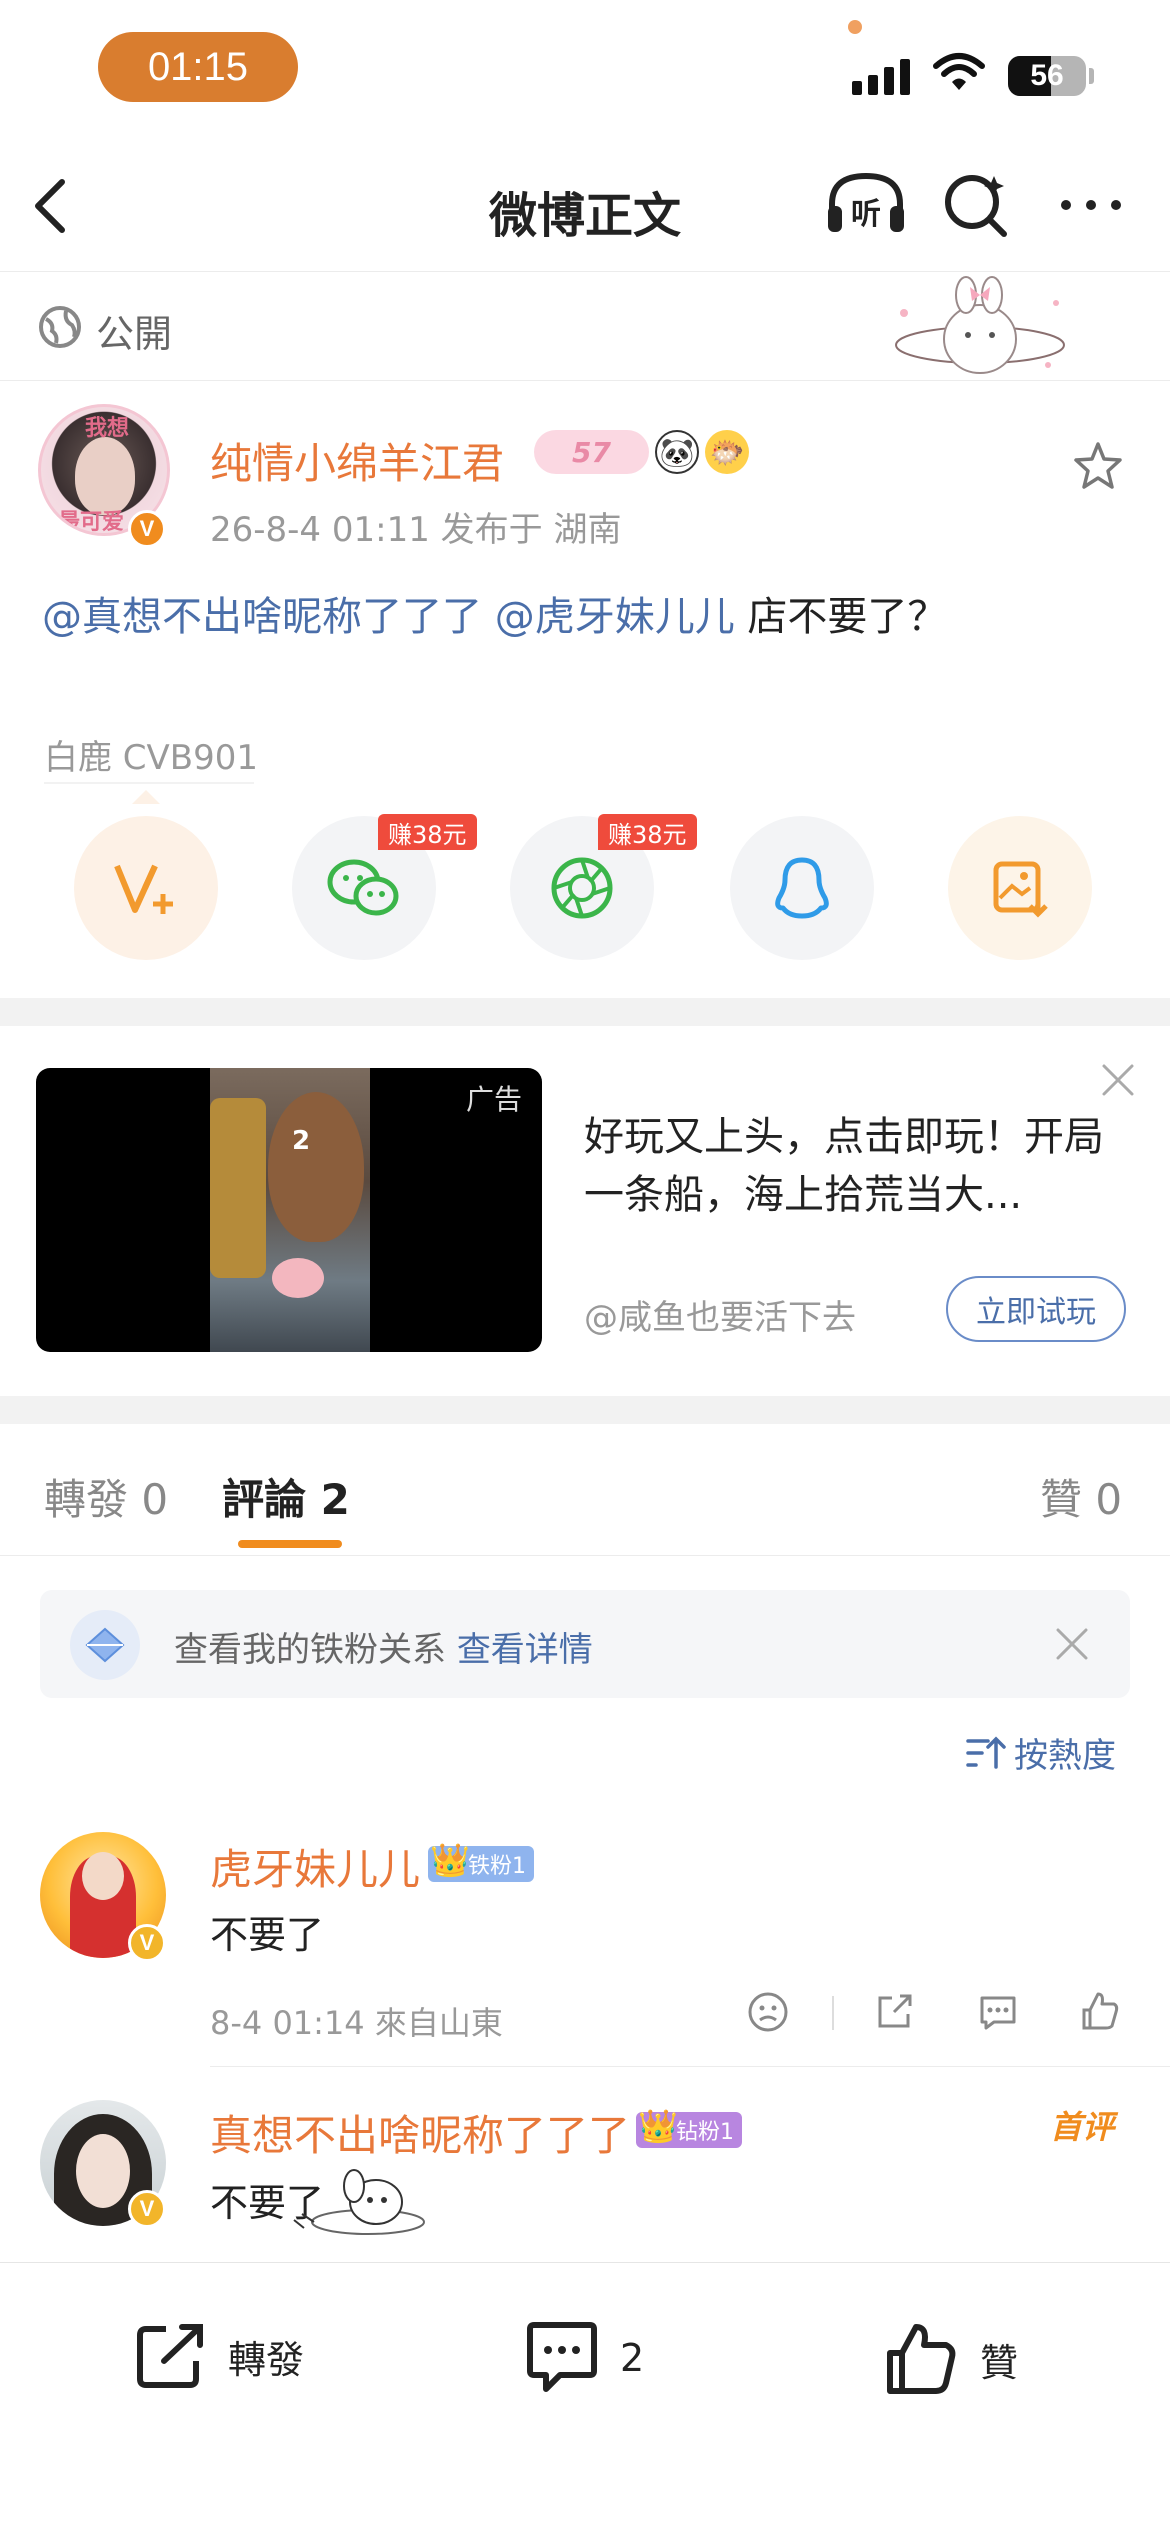 The height and width of the screenshot is (2532, 1170). What do you see at coordinates (921, 2359) in the screenshot?
I see `thumbs-up-icon` at bounding box center [921, 2359].